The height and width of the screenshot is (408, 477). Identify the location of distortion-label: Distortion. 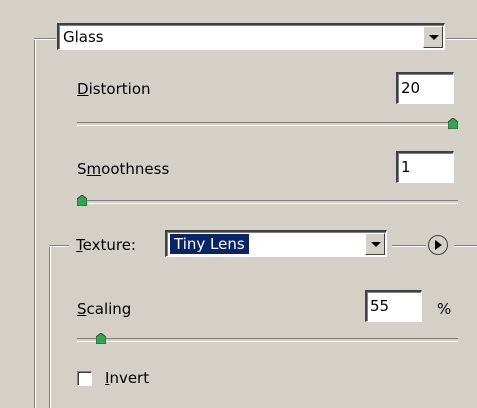
(114, 89).